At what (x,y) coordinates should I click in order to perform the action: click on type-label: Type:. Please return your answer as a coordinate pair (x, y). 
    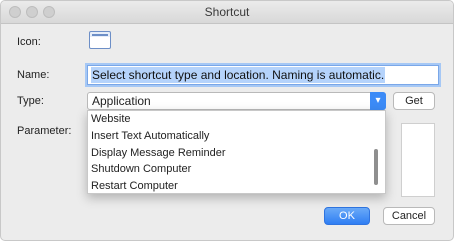
    Looking at the image, I should click on (30, 101).